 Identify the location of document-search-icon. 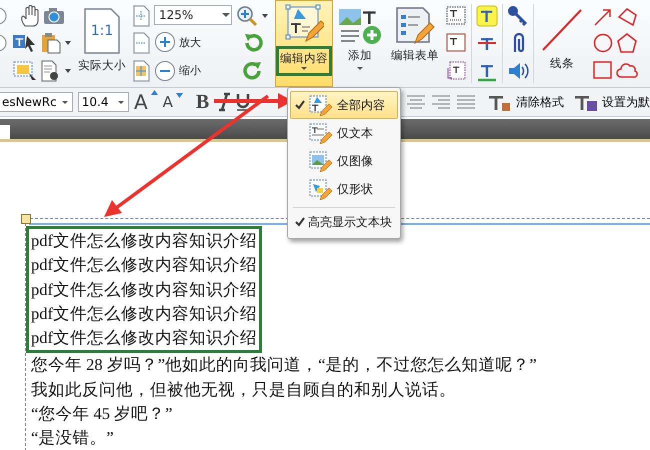
(51, 71).